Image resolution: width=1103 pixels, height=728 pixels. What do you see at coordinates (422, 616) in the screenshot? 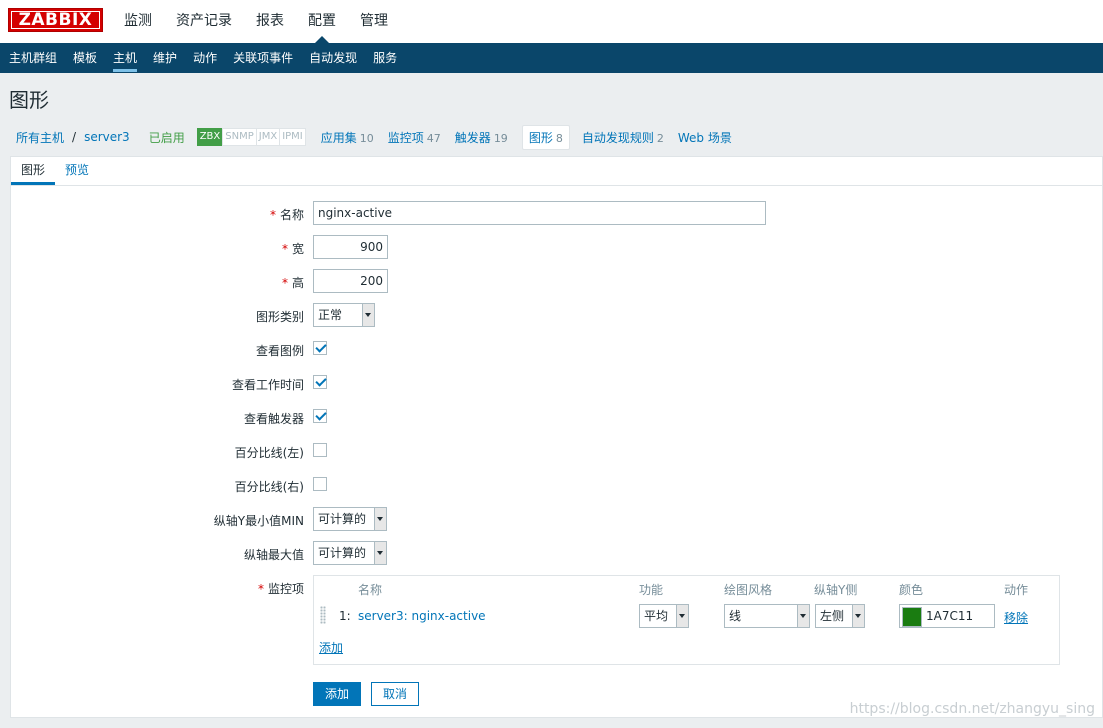
I see `item-row-name-link: server3: nginx-active` at bounding box center [422, 616].